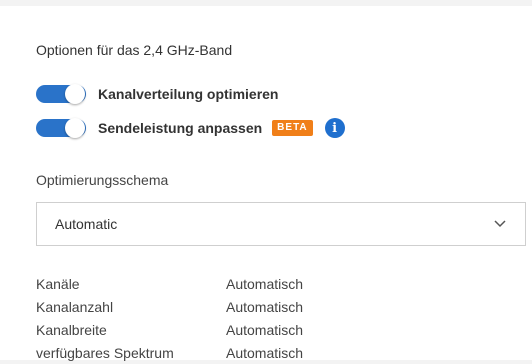 This screenshot has width=532, height=364. I want to click on details-row: Kanalanzahl Automatisch, so click(169, 306).